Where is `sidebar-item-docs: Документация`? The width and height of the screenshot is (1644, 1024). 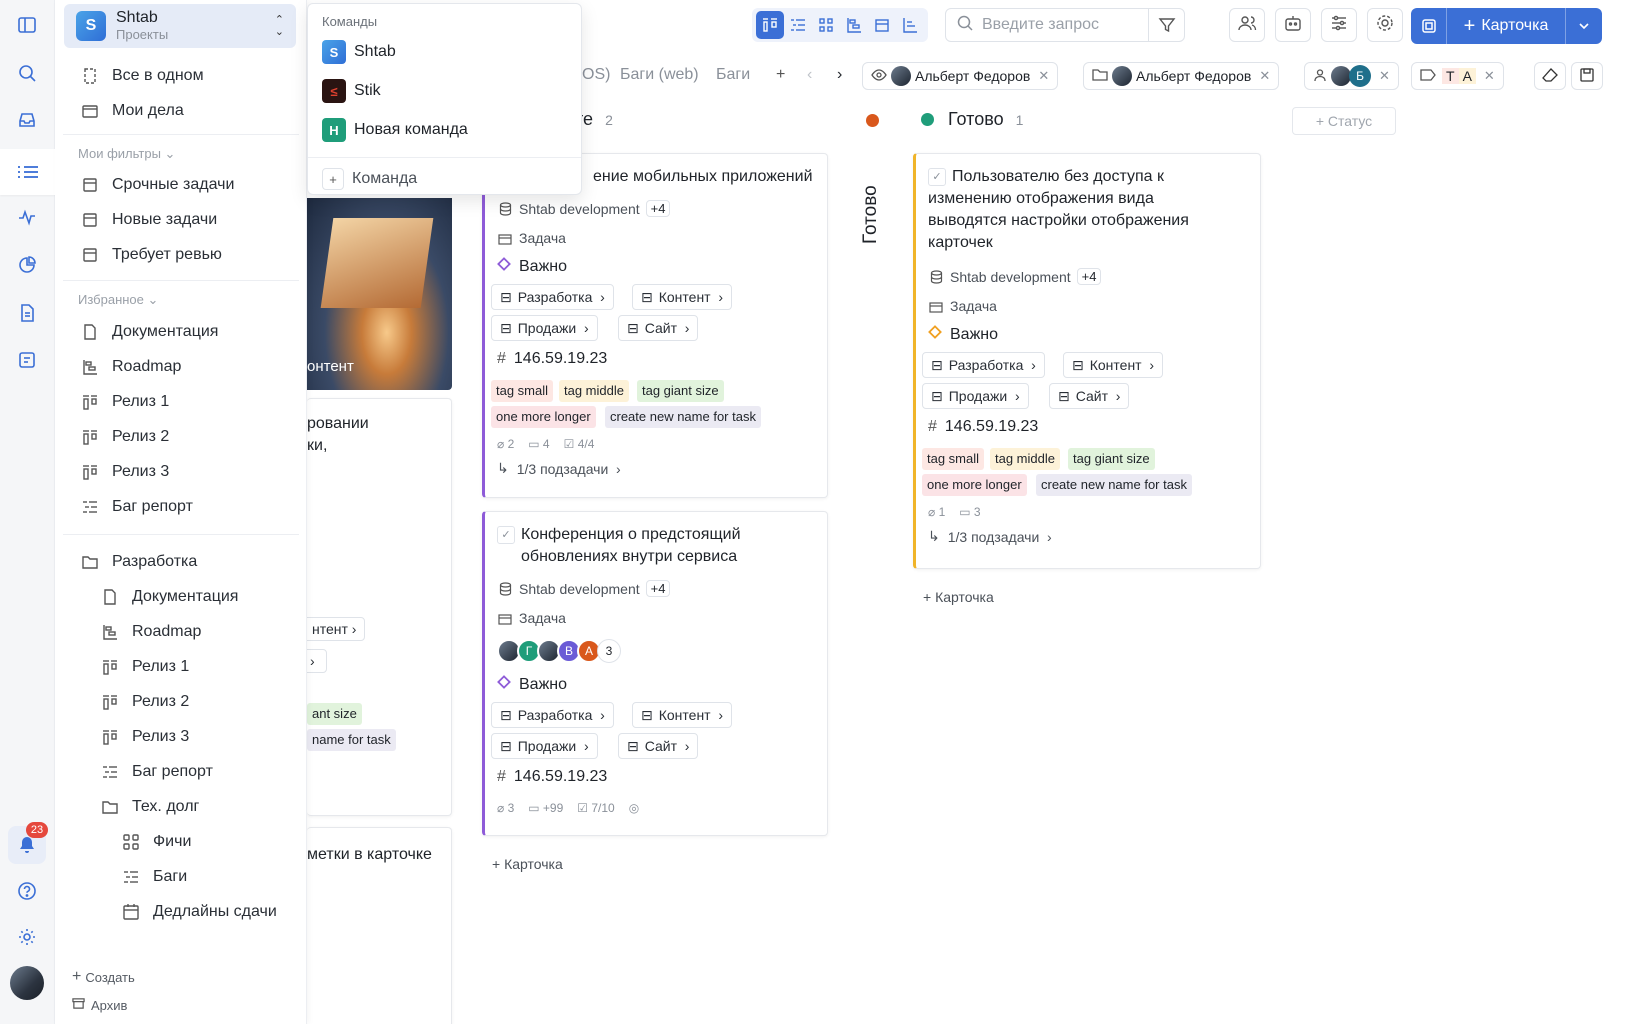
sidebar-item-docs: Документация is located at coordinates (149, 332).